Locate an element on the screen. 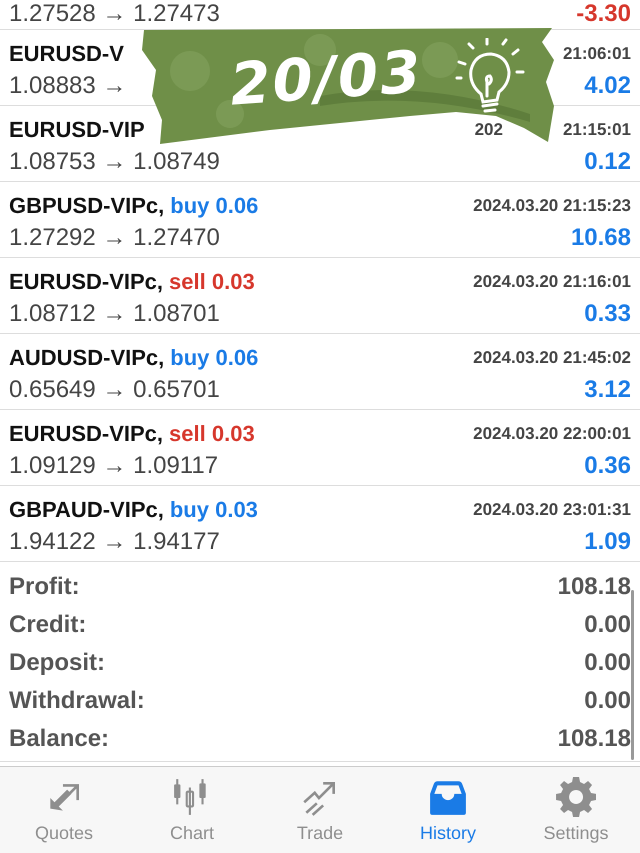 The height and width of the screenshot is (853, 640). summary-label: Credit: is located at coordinates (47, 625).